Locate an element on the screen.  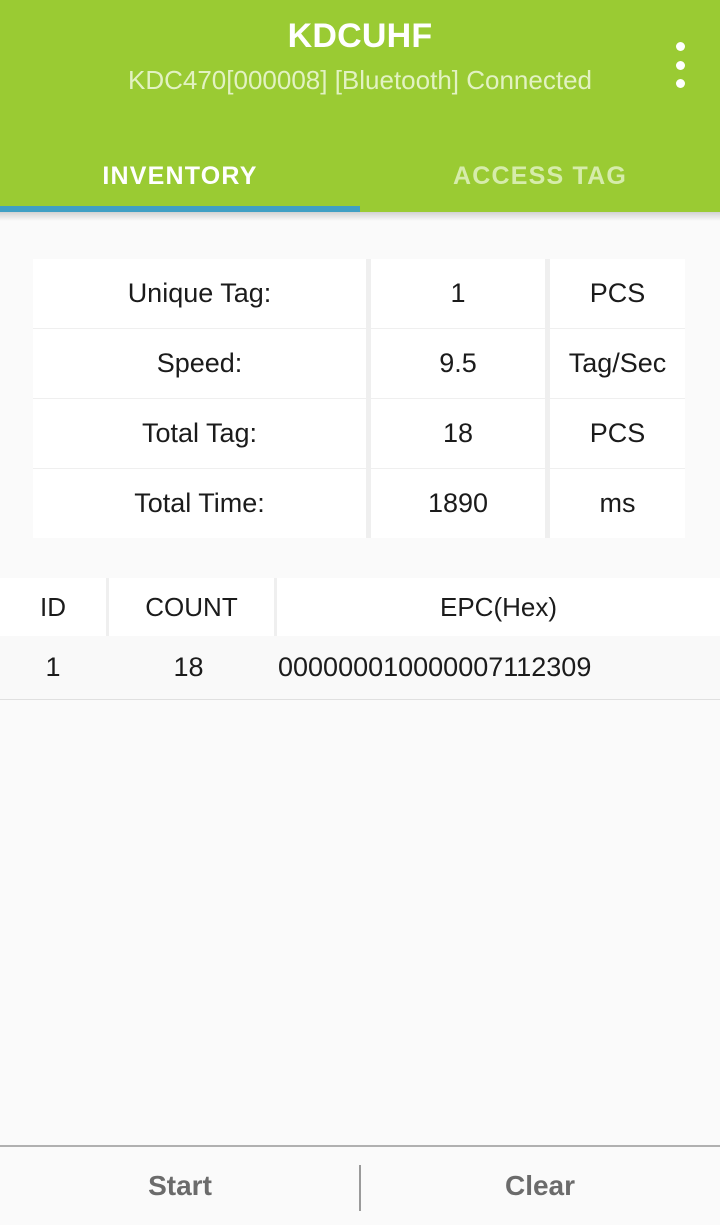
table-row: Total Time: 1890 ms is located at coordinates (359, 503).